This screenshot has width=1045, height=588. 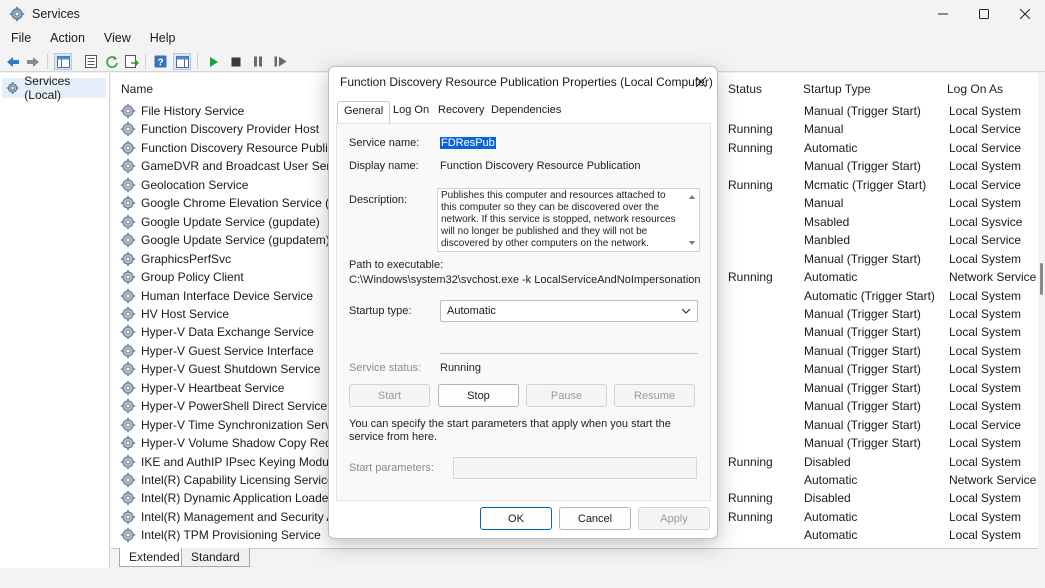 I want to click on tab-log-on: Log On, so click(x=411, y=112).